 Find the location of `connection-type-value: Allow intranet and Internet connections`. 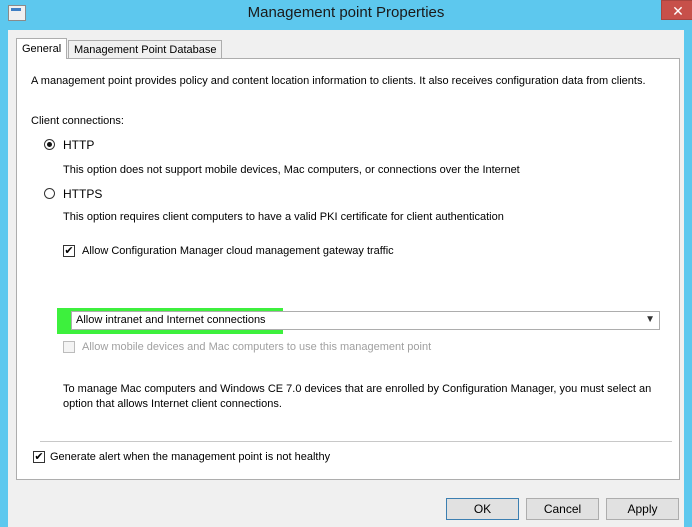

connection-type-value: Allow intranet and Internet connections is located at coordinates (171, 320).